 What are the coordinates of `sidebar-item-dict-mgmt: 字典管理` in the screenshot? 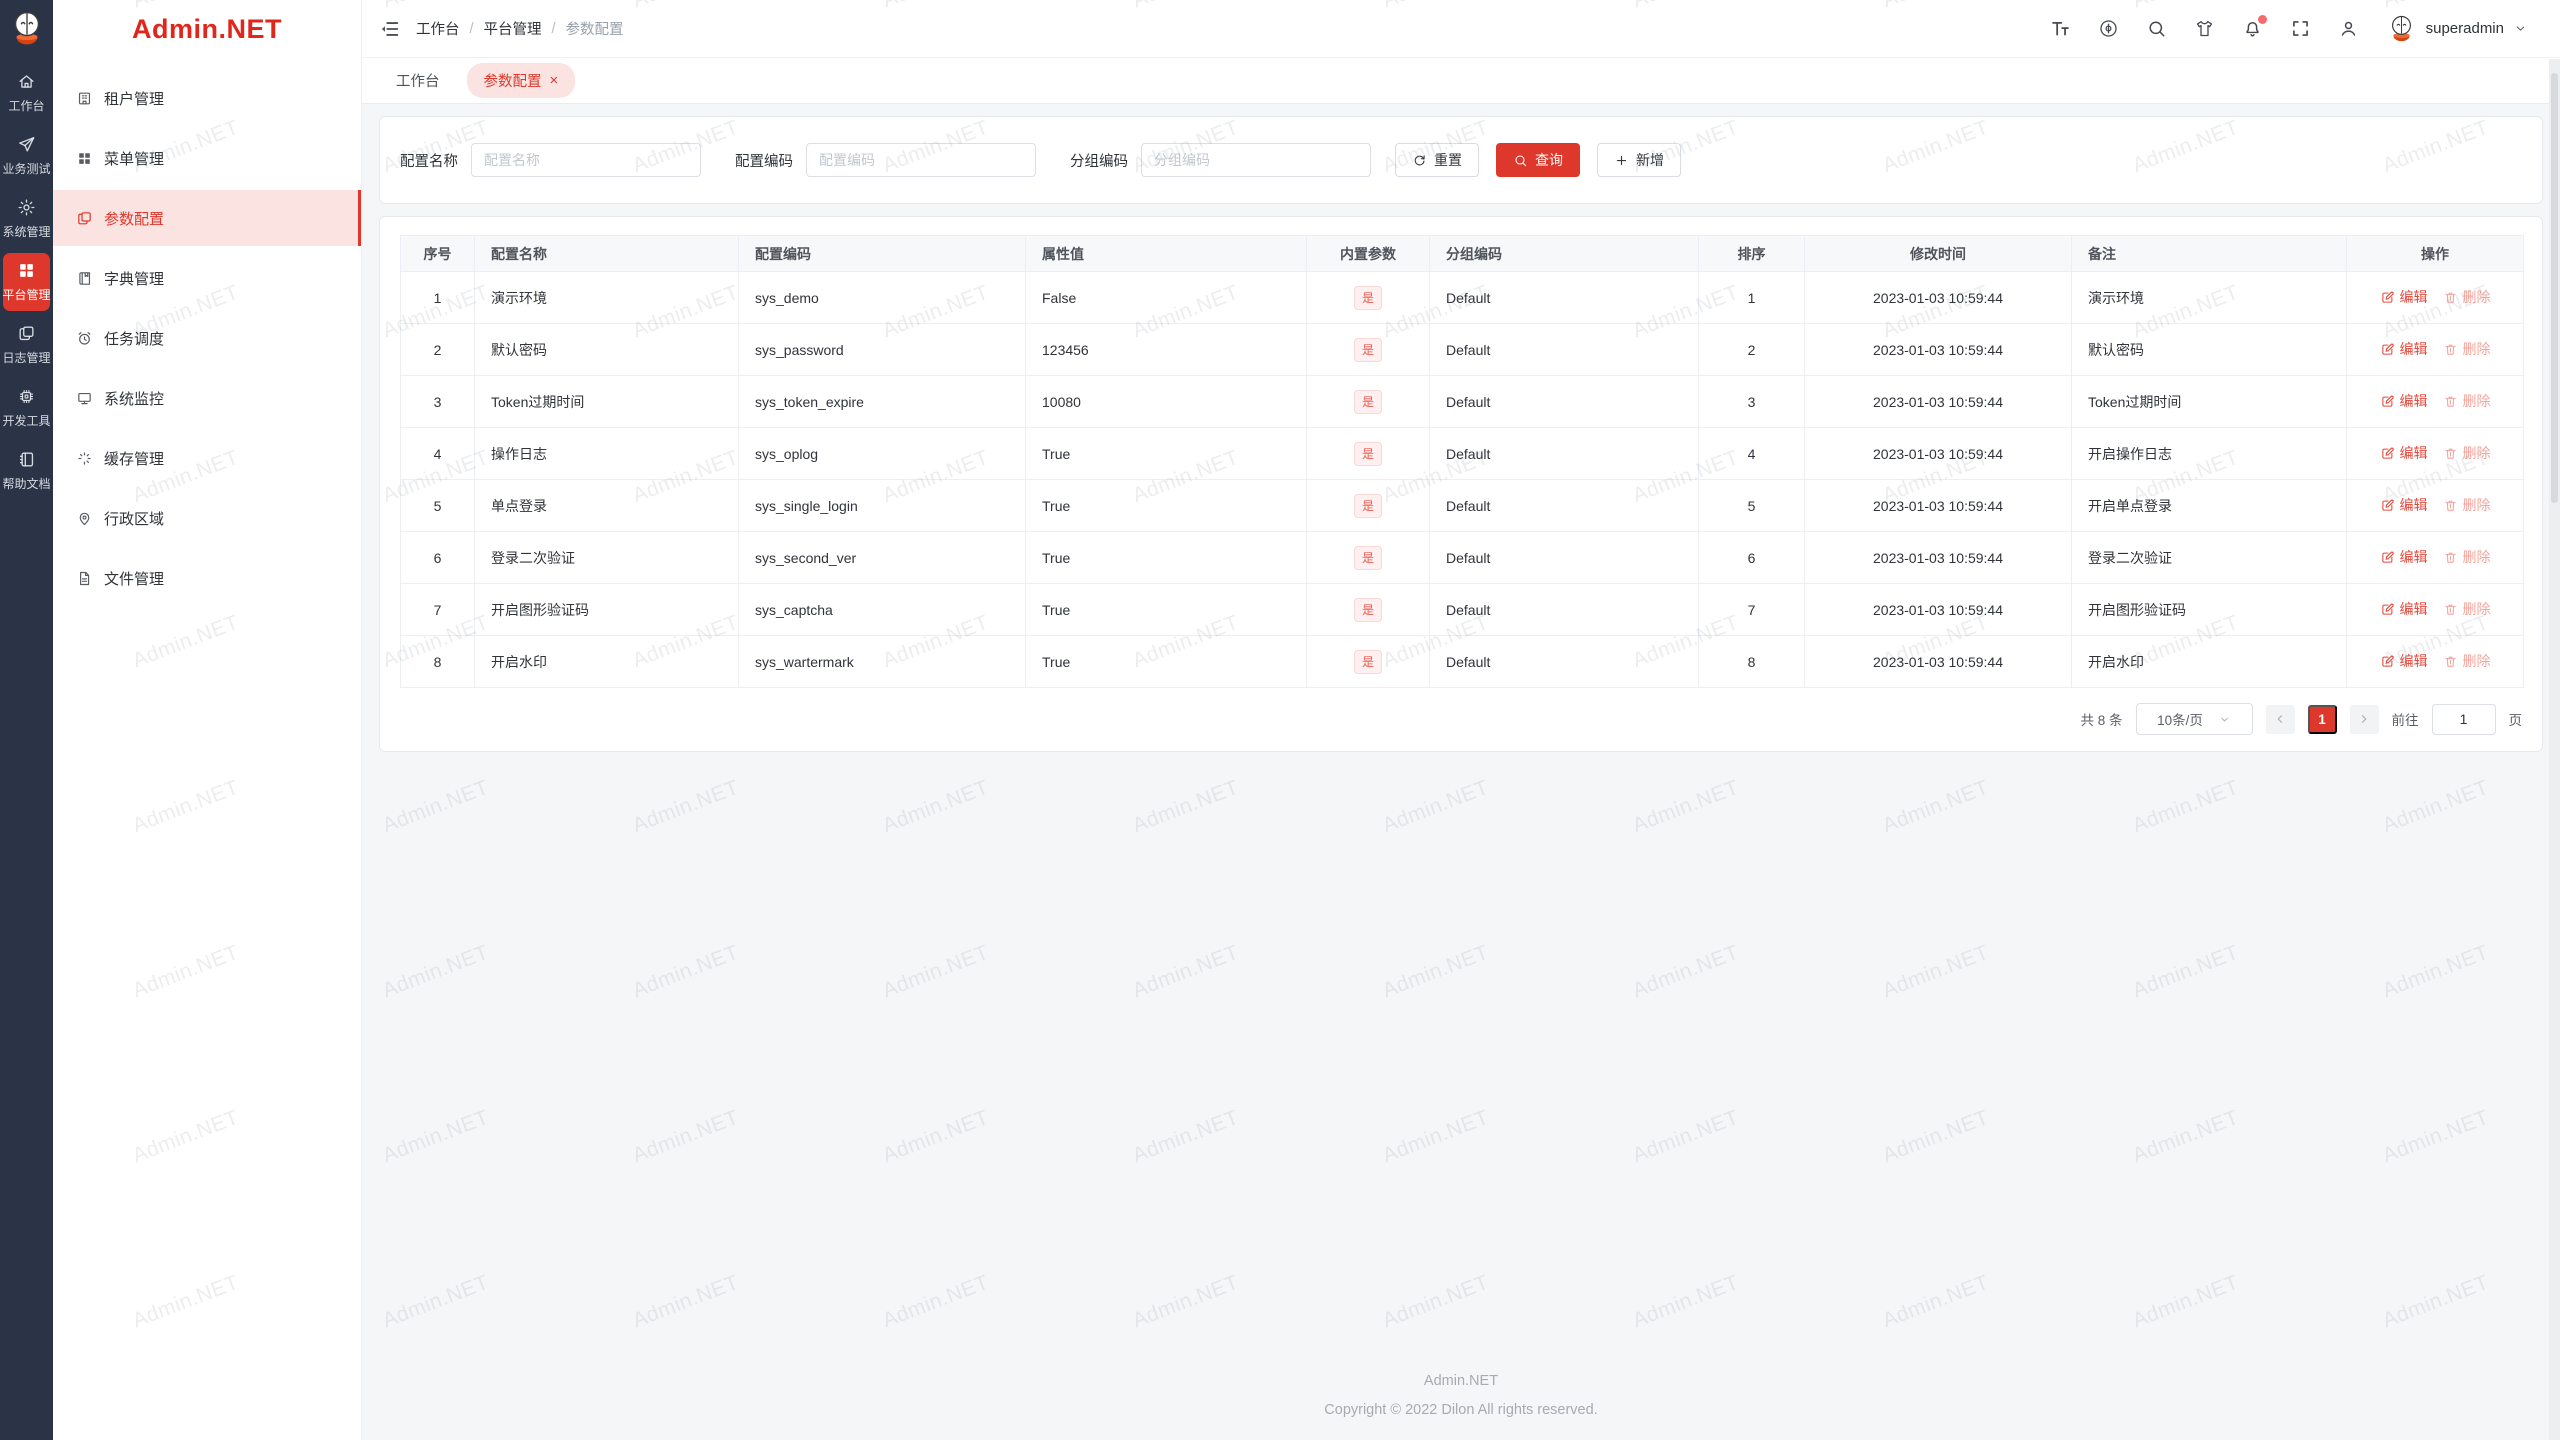 It's located at (207, 278).